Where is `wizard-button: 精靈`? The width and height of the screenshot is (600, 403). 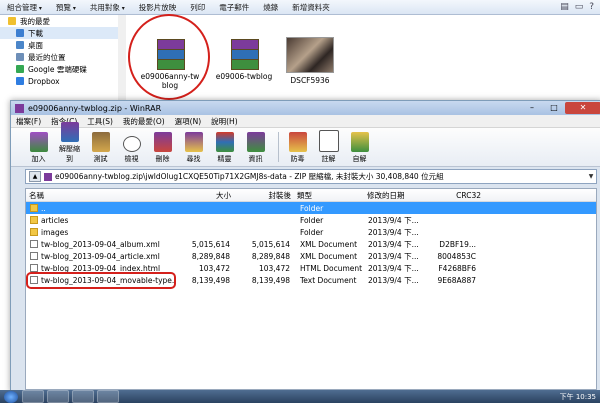
wizard-button: 精靈 is located at coordinates (224, 149).